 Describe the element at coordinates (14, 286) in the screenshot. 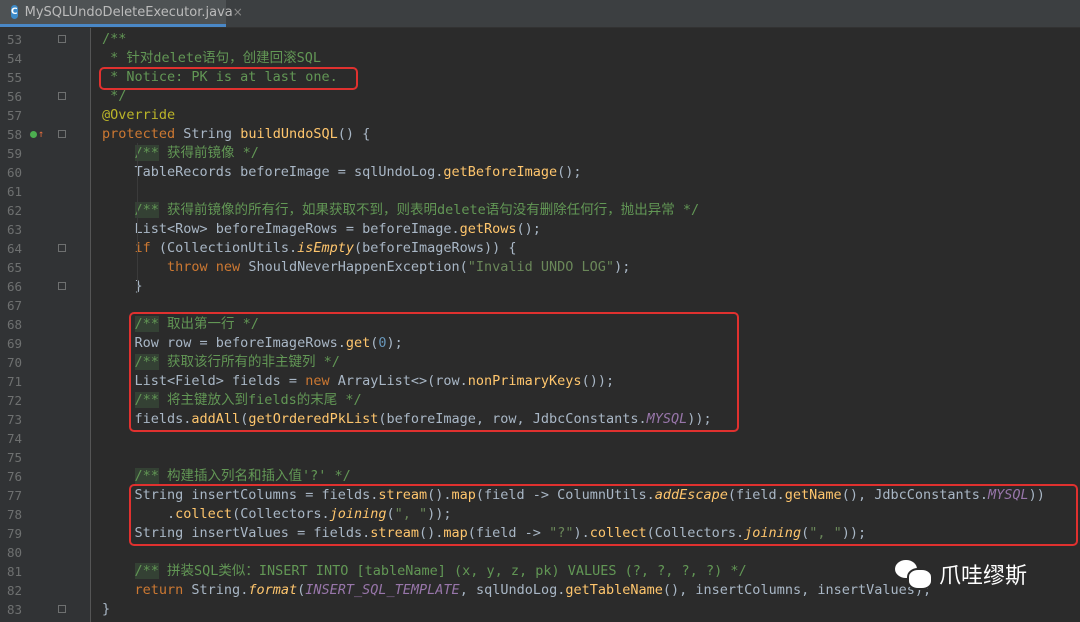

I see `line-number: 66` at that location.